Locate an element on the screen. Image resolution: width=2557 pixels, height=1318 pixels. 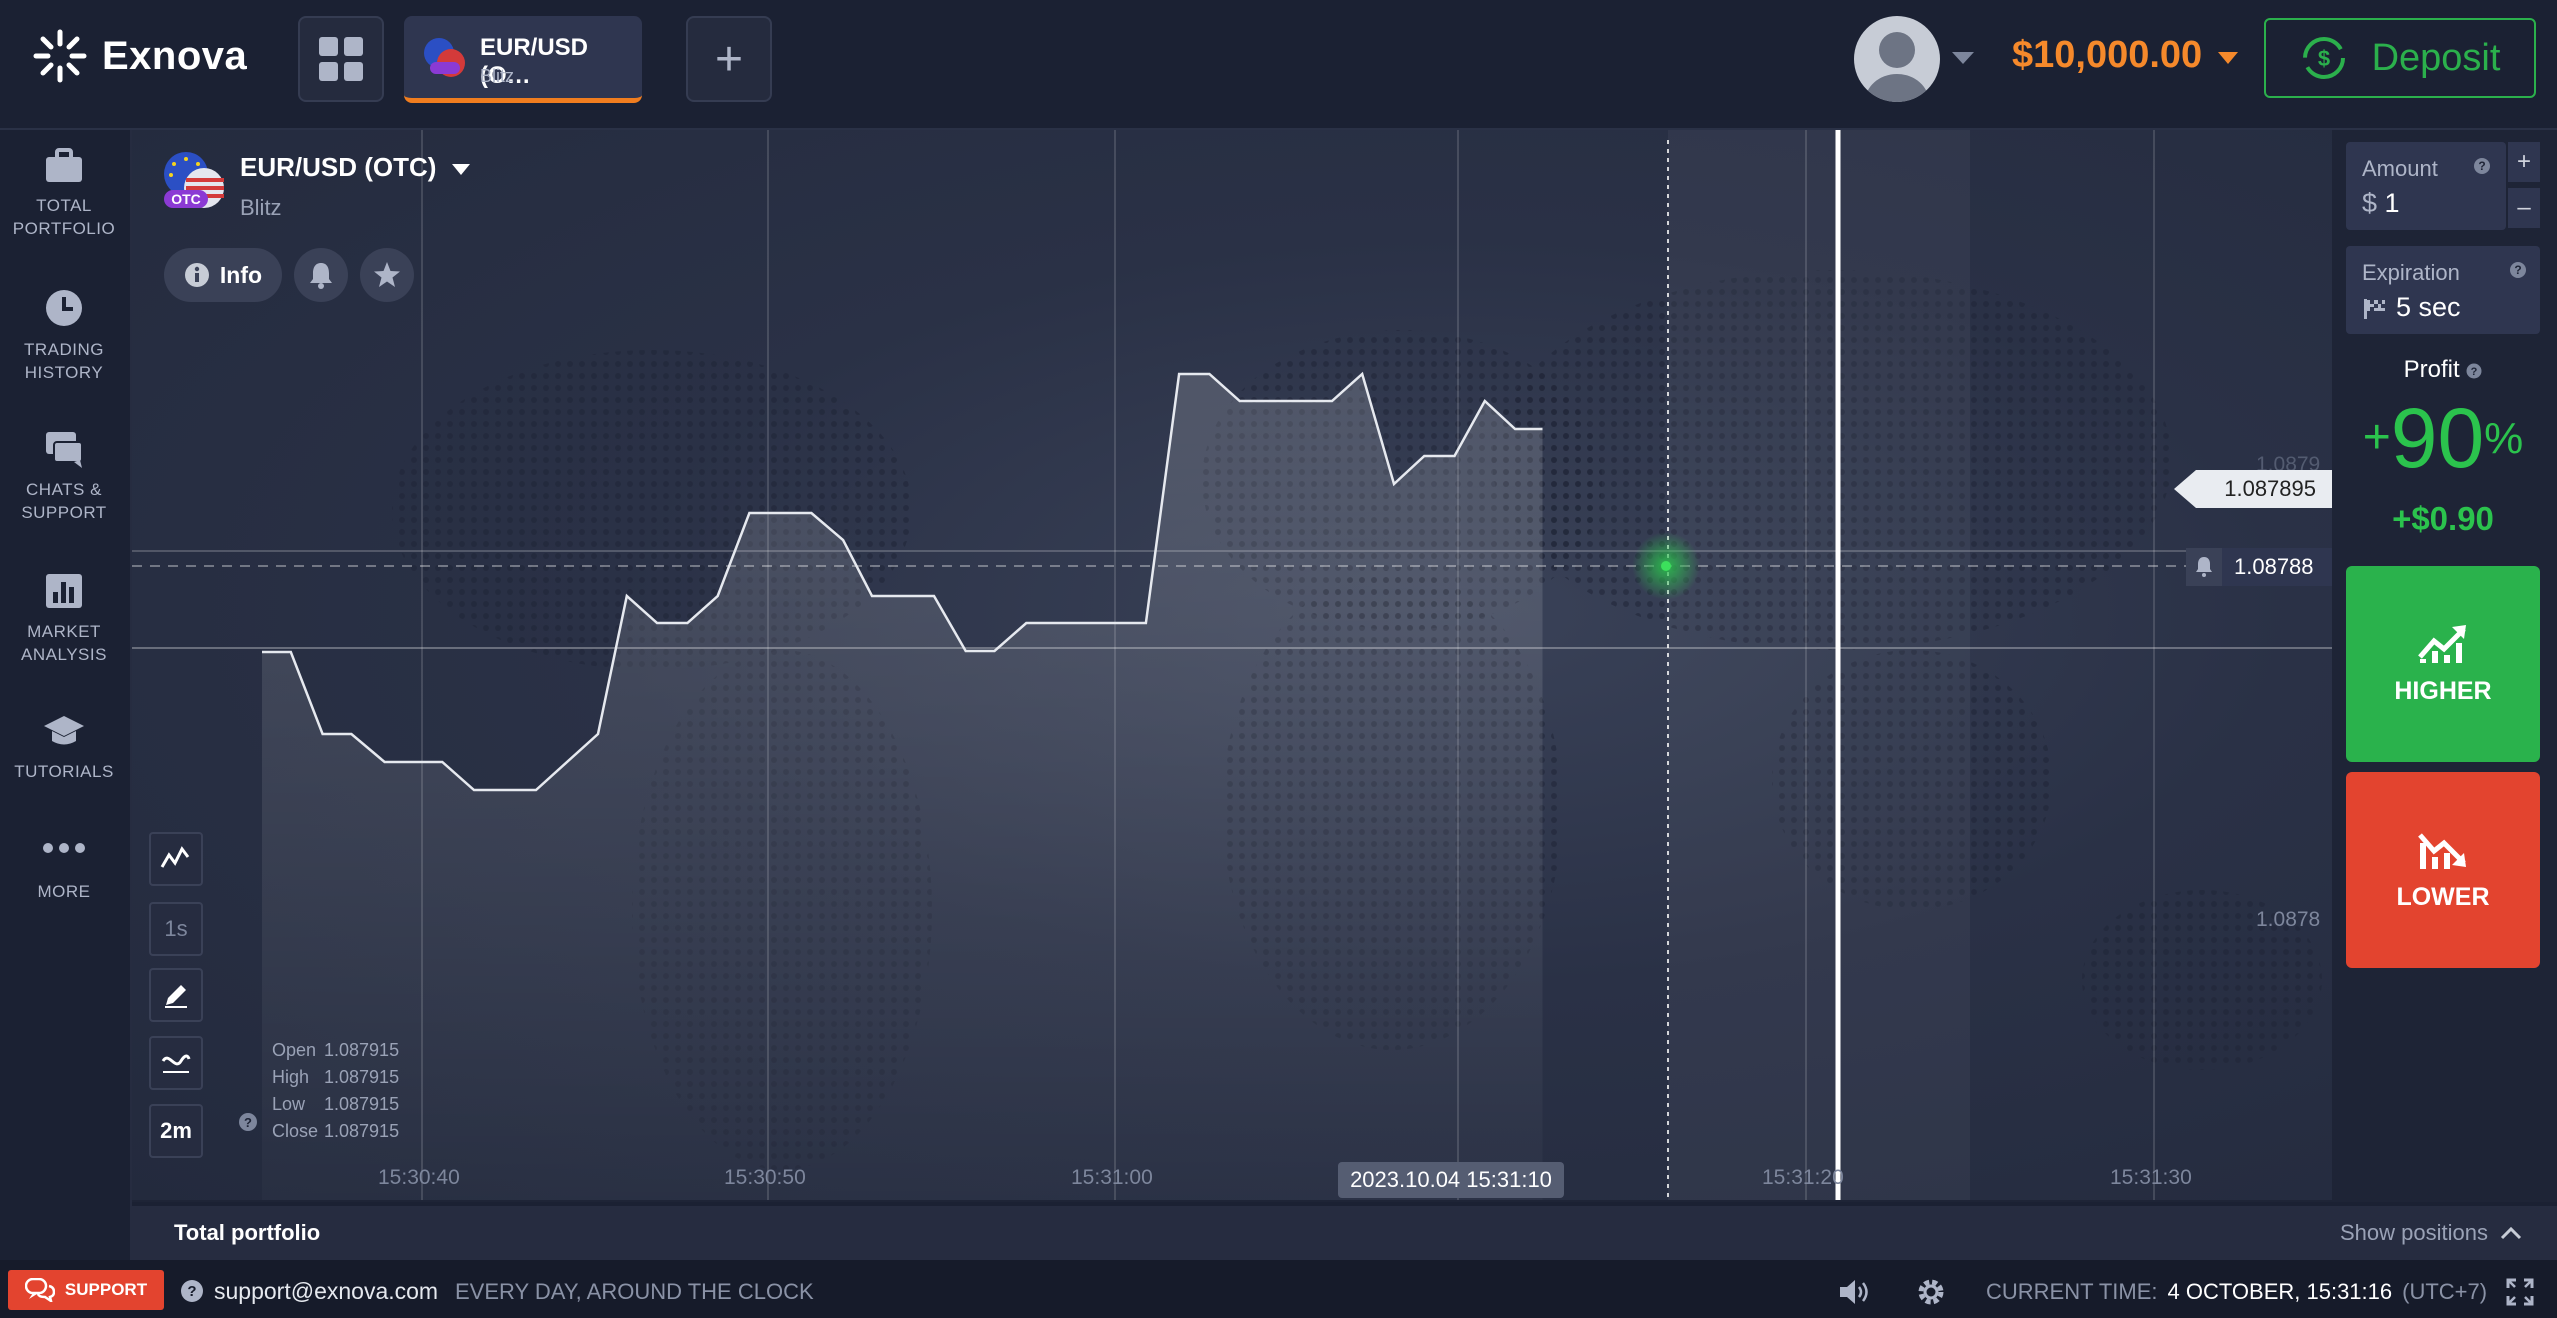
favorite-button is located at coordinates (387, 275).